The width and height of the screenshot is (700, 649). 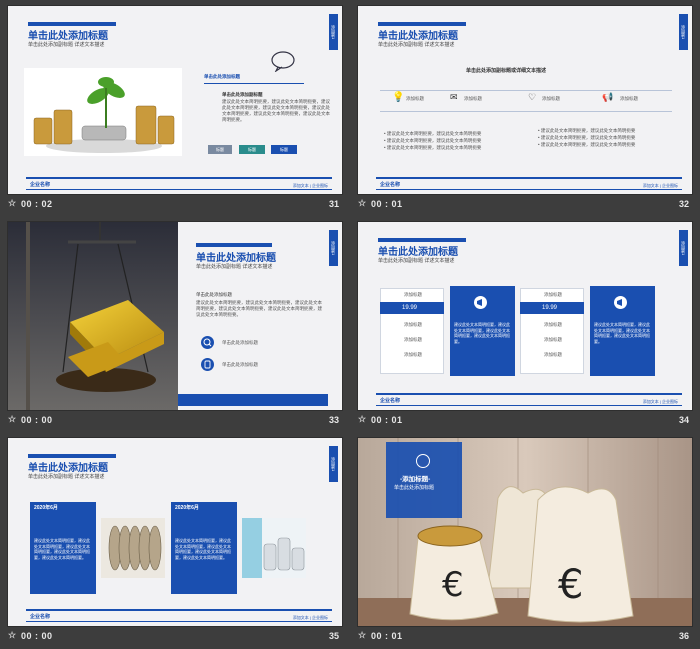 I want to click on caption: 单击此处添加标题, so click(x=222, y=76).